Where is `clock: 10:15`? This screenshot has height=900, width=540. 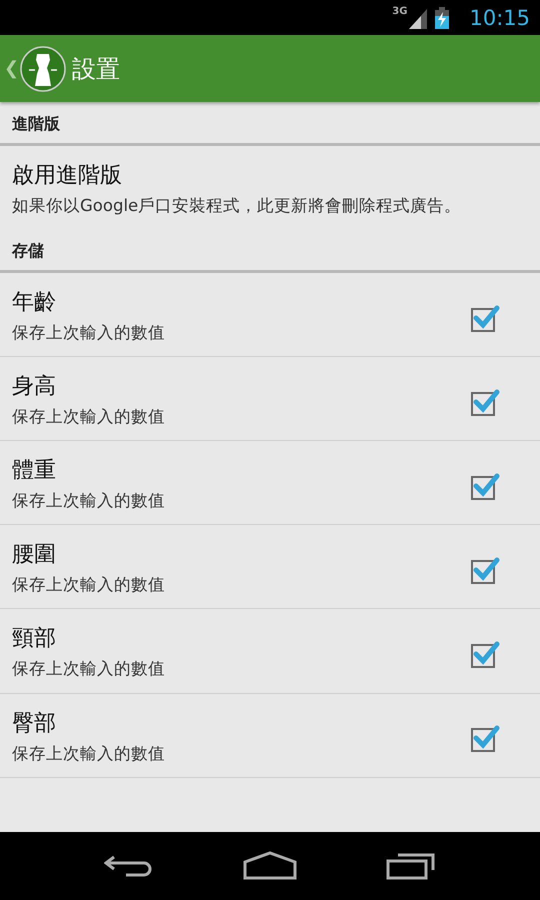 clock: 10:15 is located at coordinates (499, 18).